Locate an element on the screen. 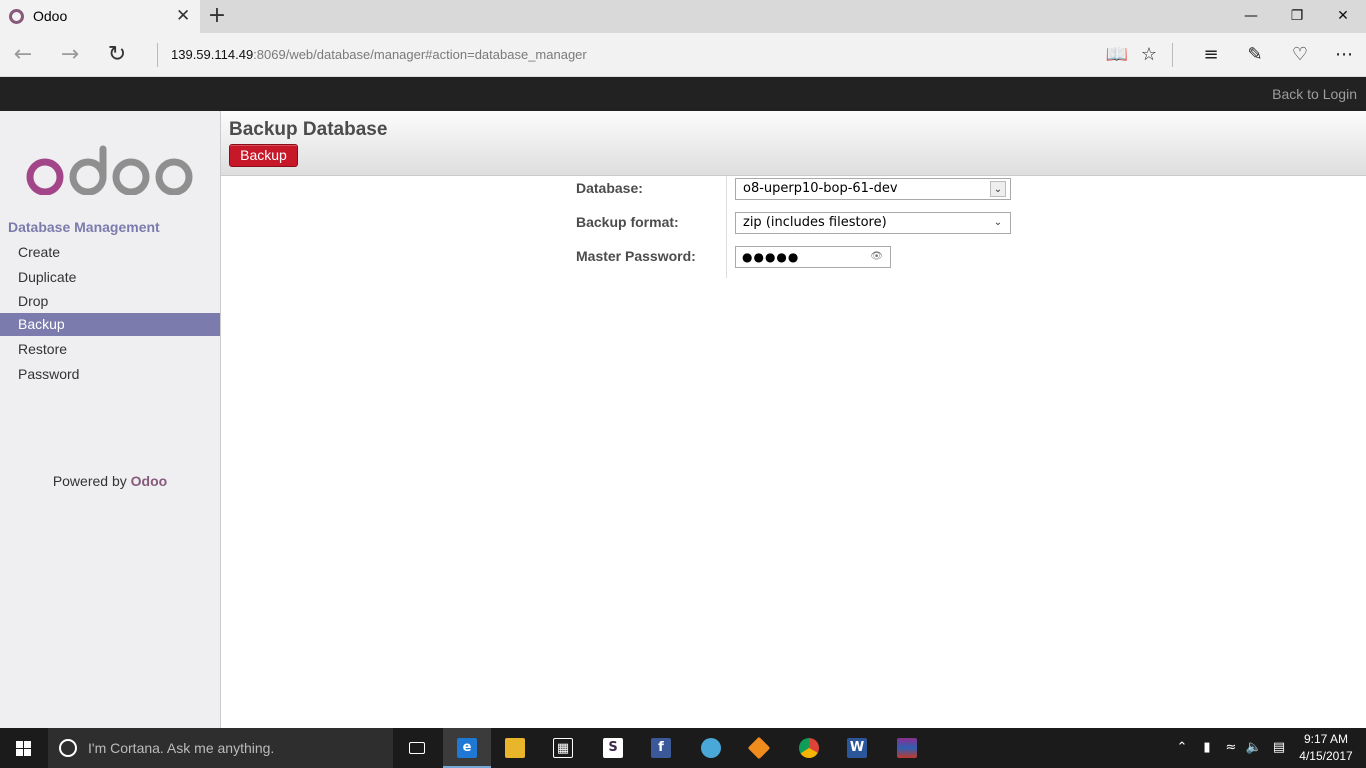 Image resolution: width=1366 pixels, height=768 pixels. windows-logo-icon is located at coordinates (19, 744).